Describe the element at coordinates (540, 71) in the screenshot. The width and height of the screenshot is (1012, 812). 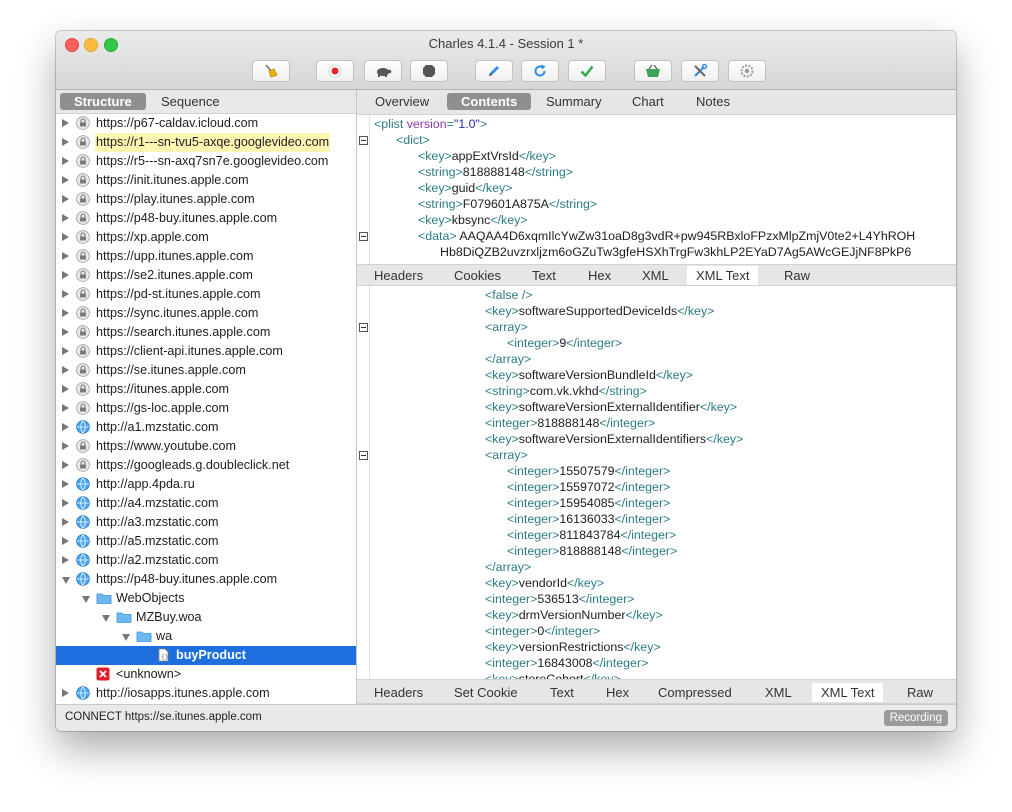
I see `repeat-button` at that location.